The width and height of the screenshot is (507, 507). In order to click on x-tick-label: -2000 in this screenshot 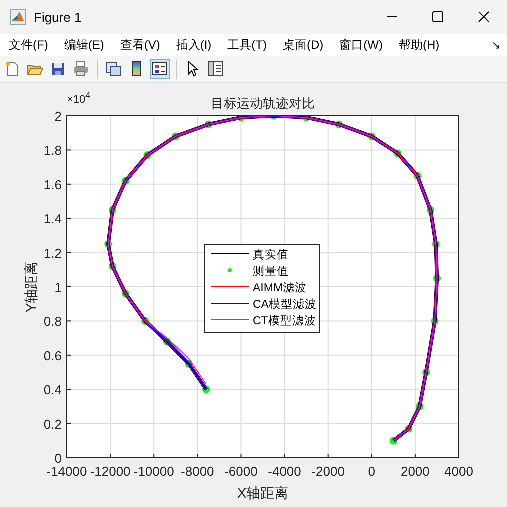, I will do `click(328, 471)`.